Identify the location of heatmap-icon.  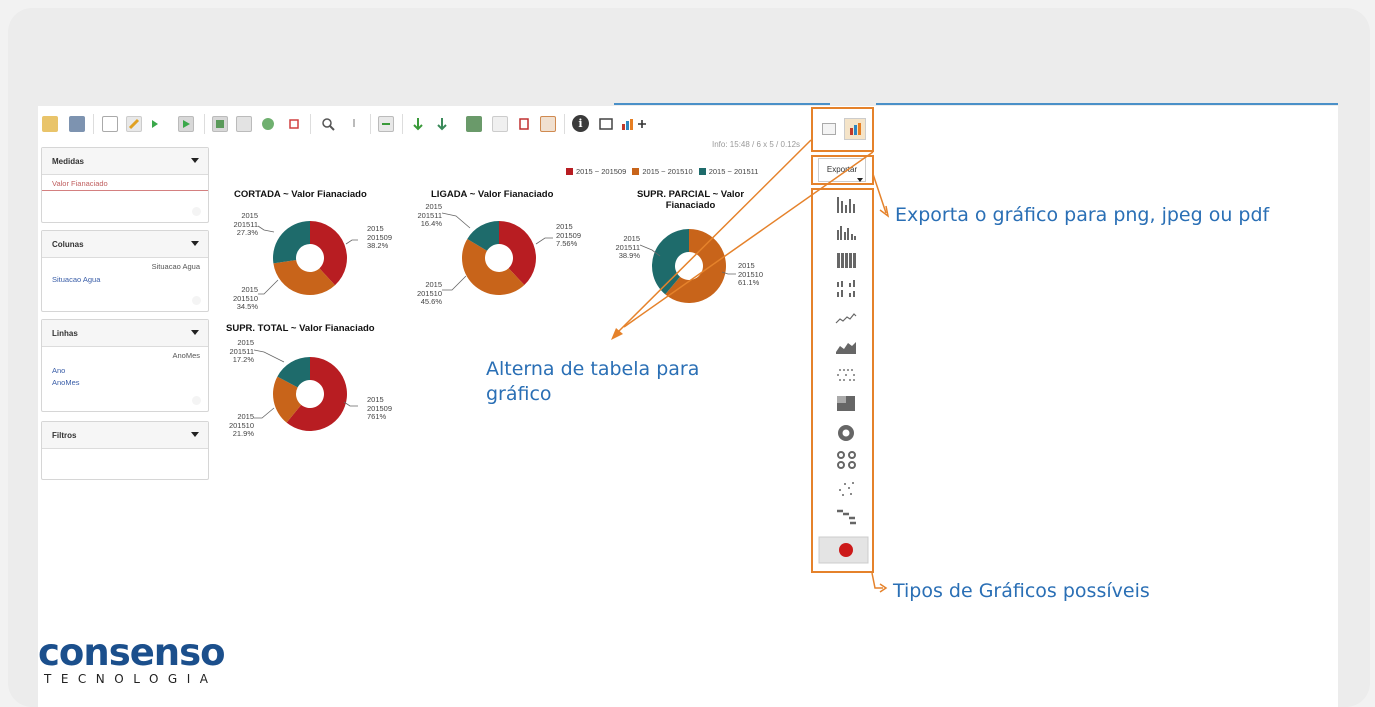
(846, 403).